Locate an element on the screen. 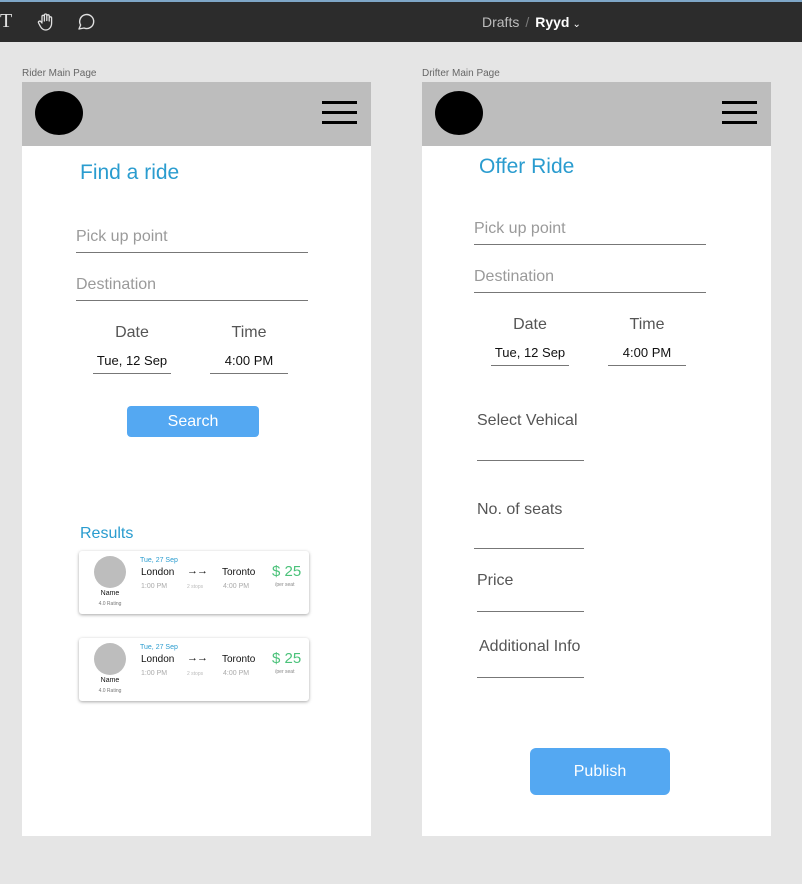 The width and height of the screenshot is (802, 884). comment-tool-icon is located at coordinates (86, 24).